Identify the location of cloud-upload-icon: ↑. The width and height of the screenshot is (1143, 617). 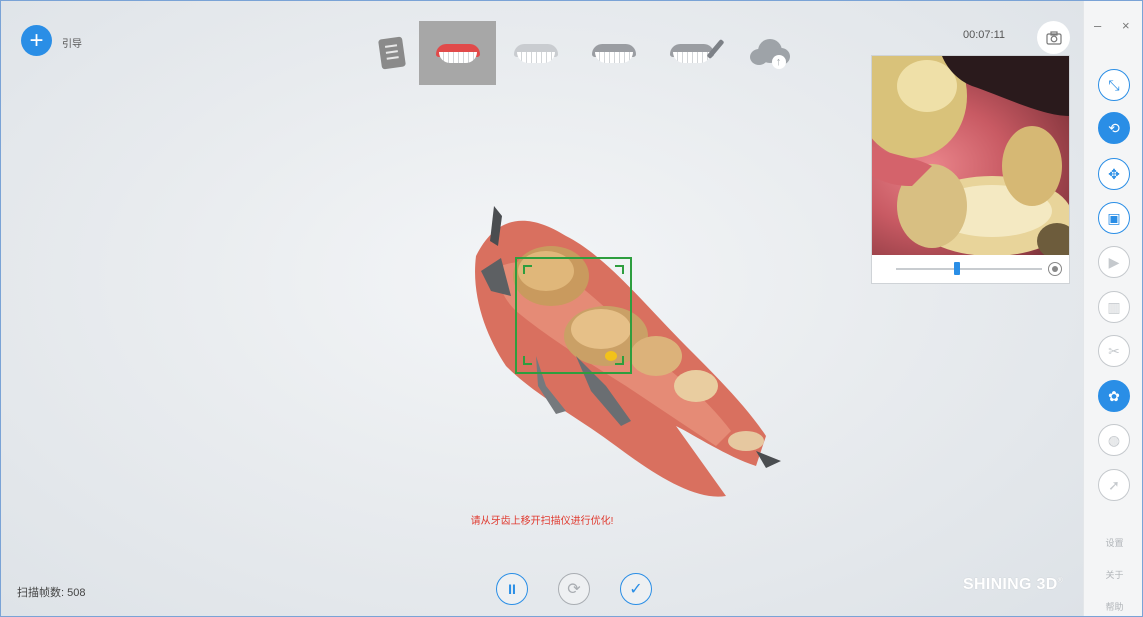
(770, 54).